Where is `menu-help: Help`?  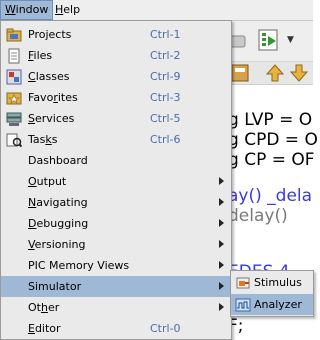
menu-help: Help is located at coordinates (67, 10).